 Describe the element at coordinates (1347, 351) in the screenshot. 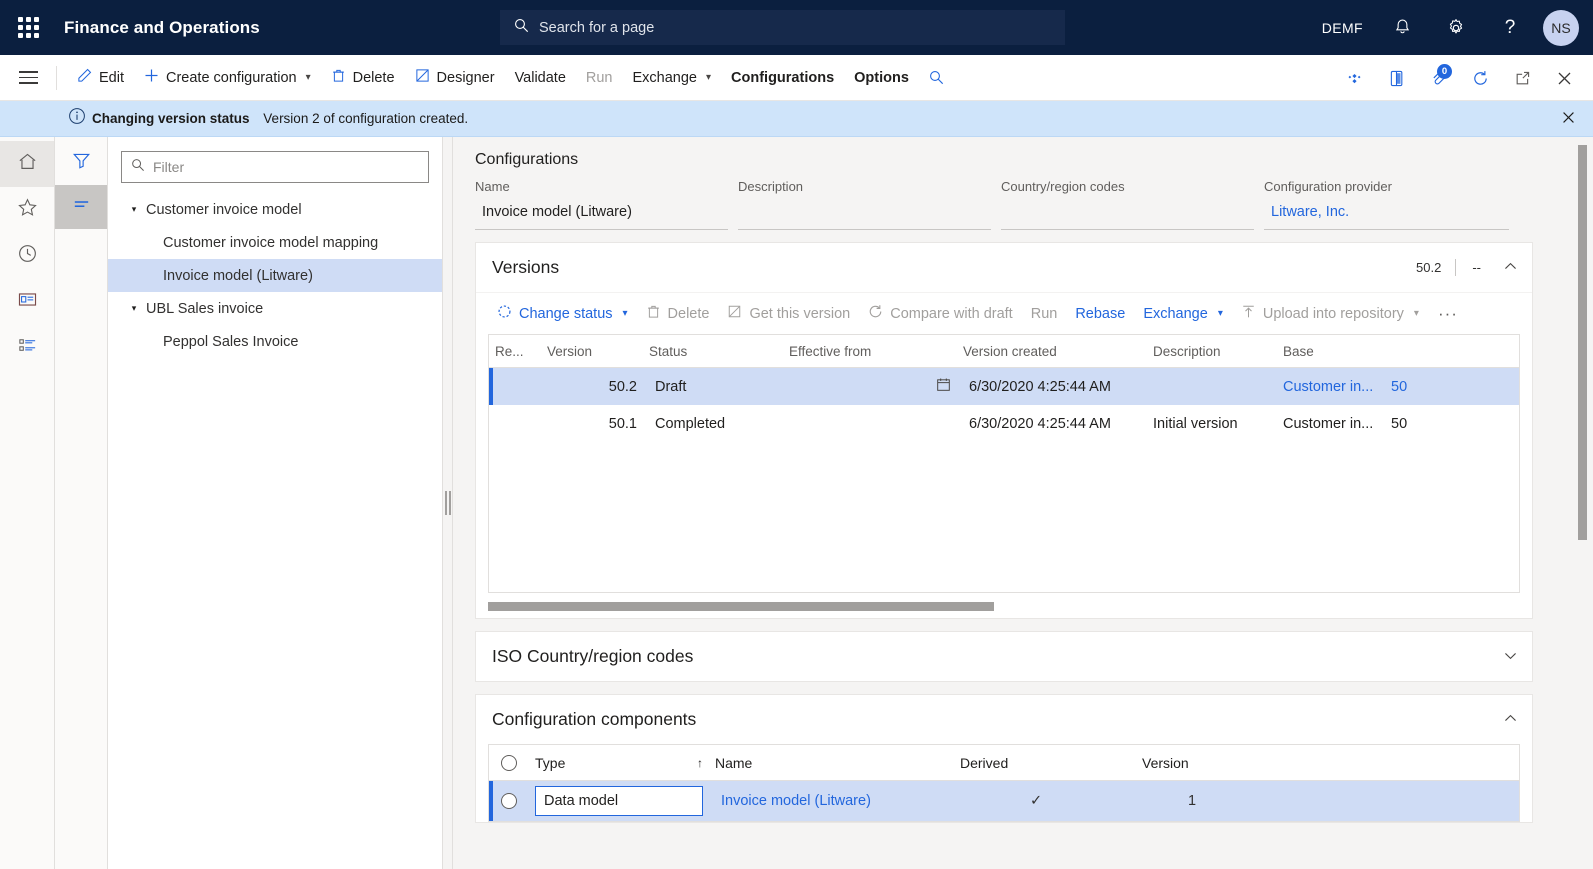

I see `column-header-base: Base` at that location.